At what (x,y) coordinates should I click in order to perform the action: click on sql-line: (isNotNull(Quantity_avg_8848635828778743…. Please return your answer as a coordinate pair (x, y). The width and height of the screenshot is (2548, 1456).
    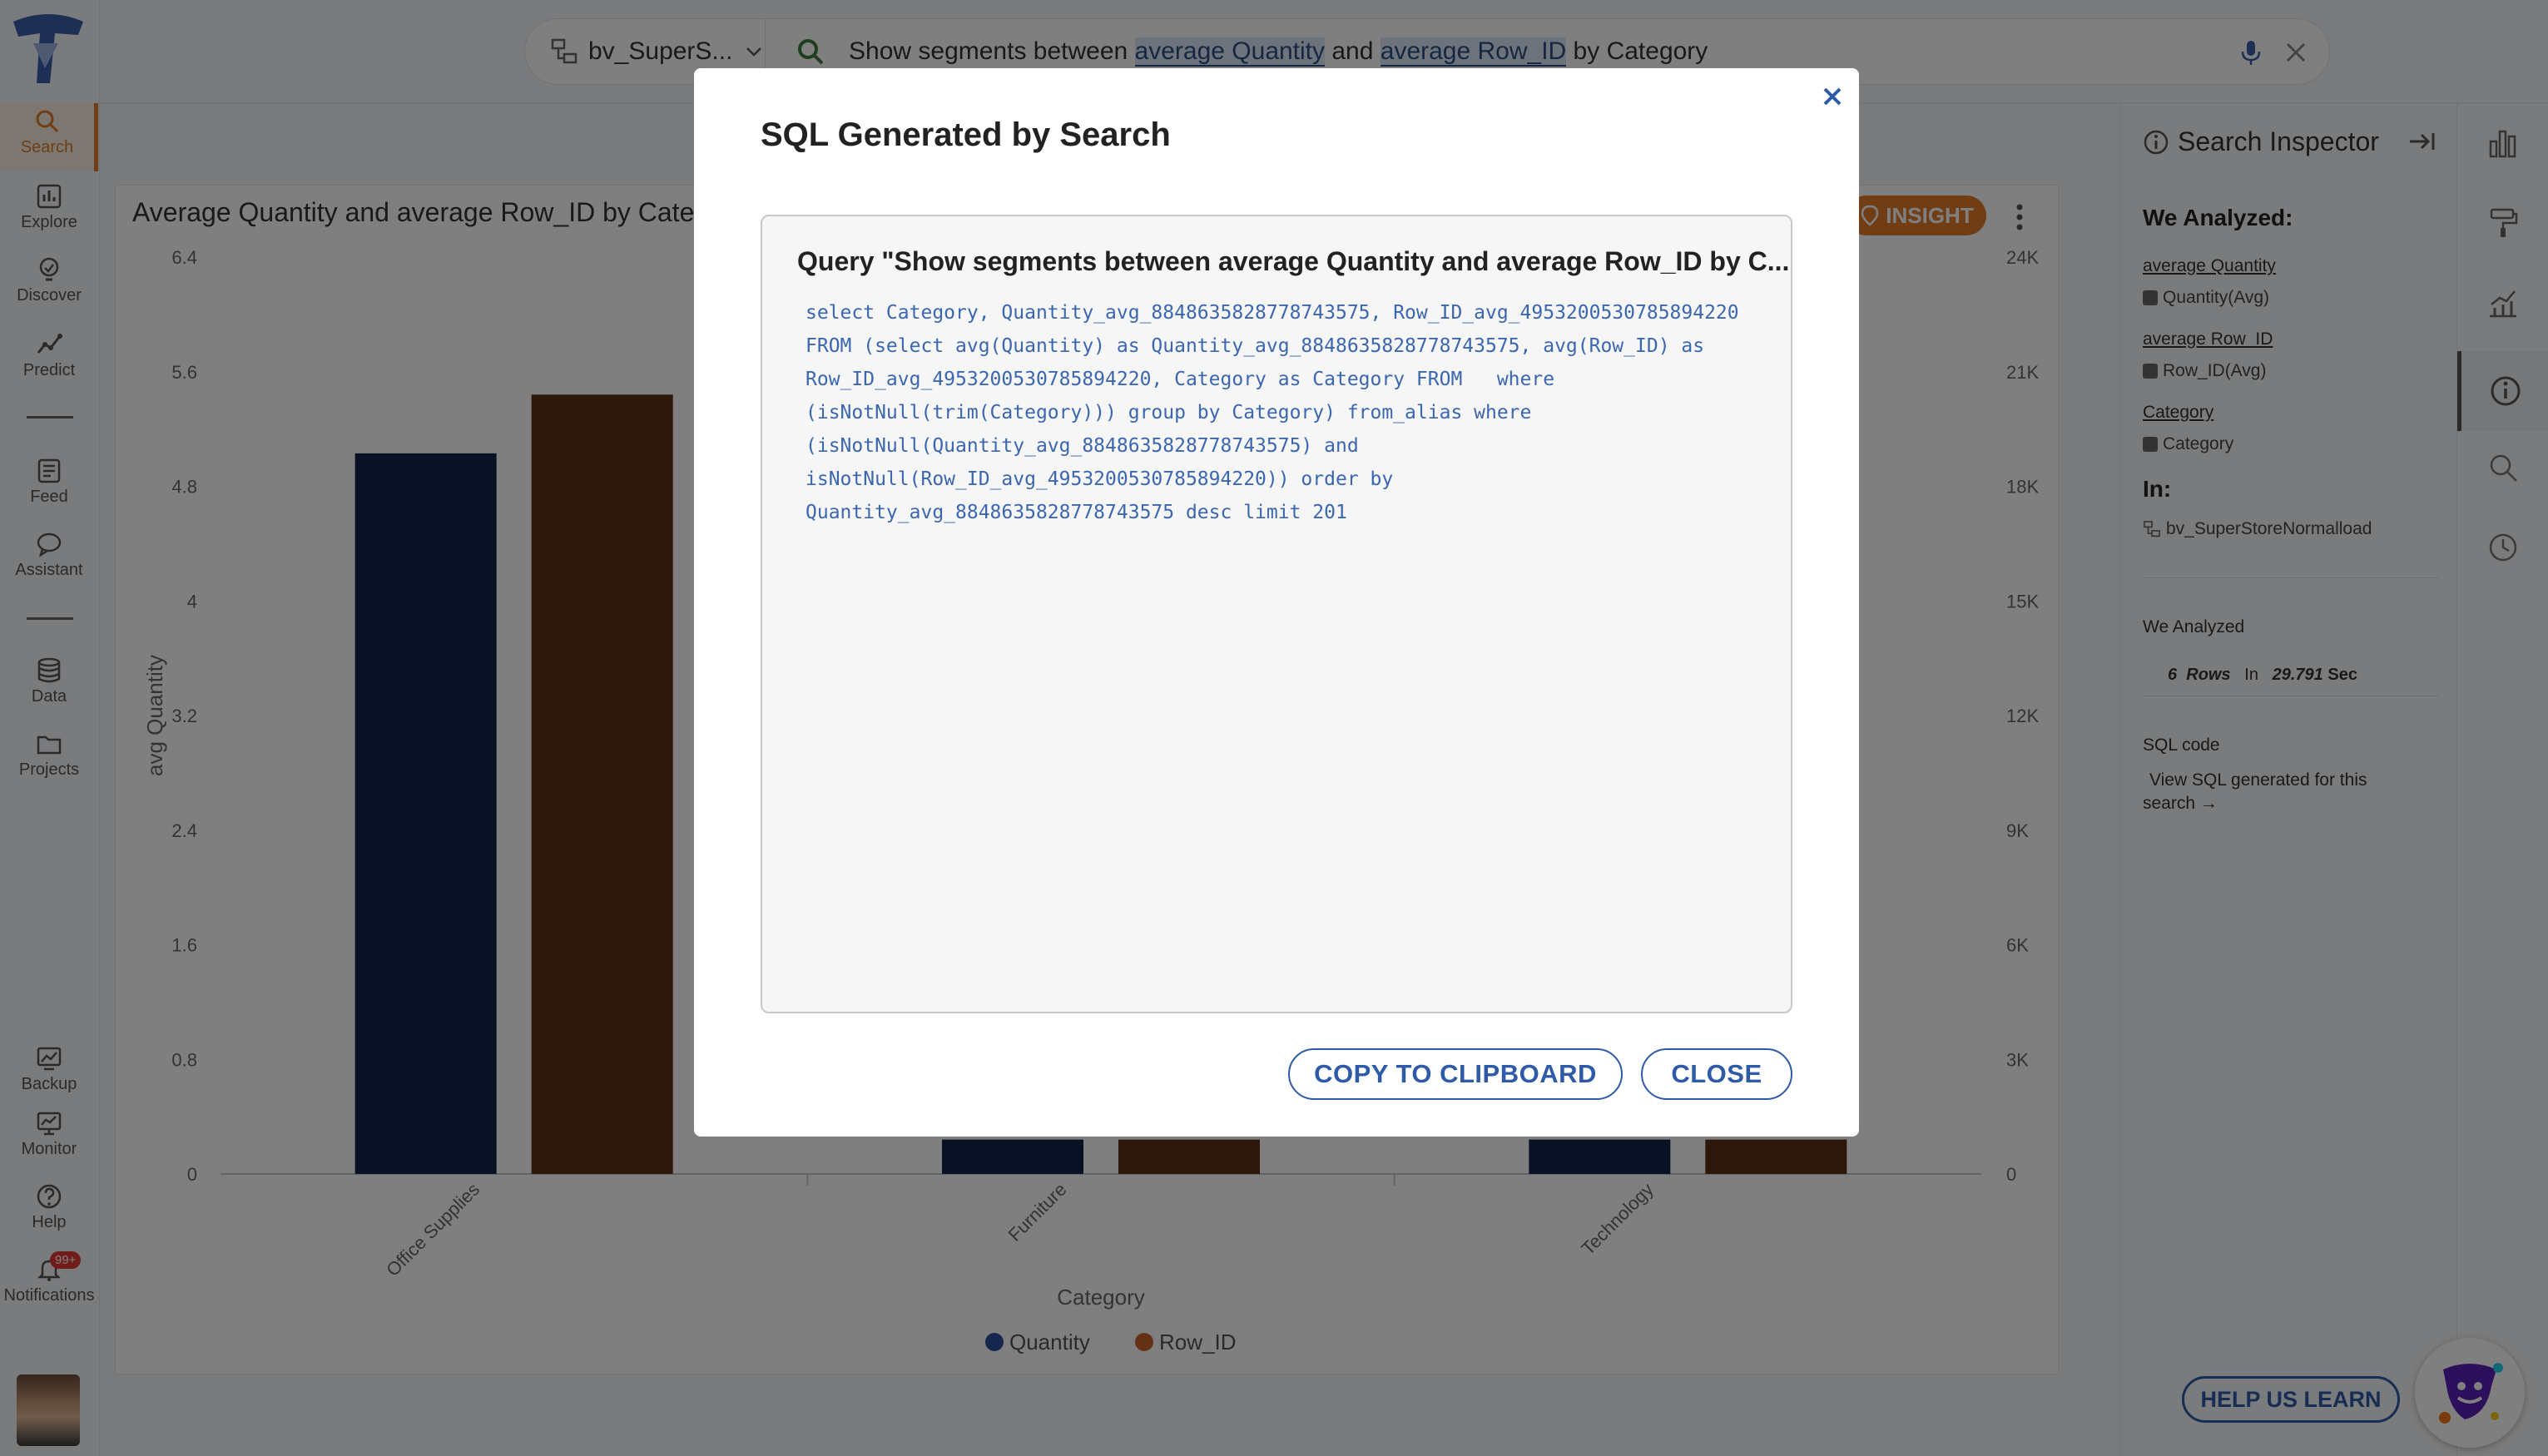
    Looking at the image, I should click on (1083, 446).